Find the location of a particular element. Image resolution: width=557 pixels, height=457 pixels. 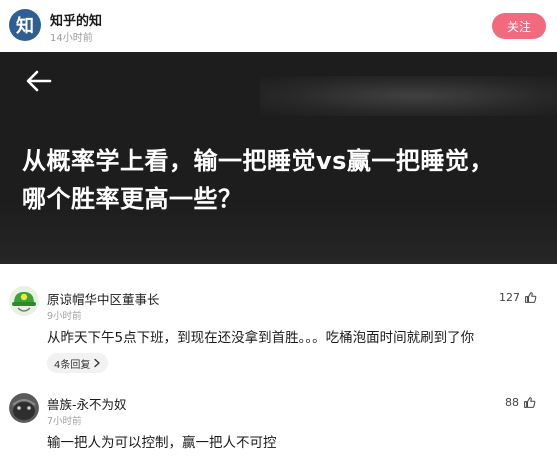

like-button: 127 is located at coordinates (518, 297).